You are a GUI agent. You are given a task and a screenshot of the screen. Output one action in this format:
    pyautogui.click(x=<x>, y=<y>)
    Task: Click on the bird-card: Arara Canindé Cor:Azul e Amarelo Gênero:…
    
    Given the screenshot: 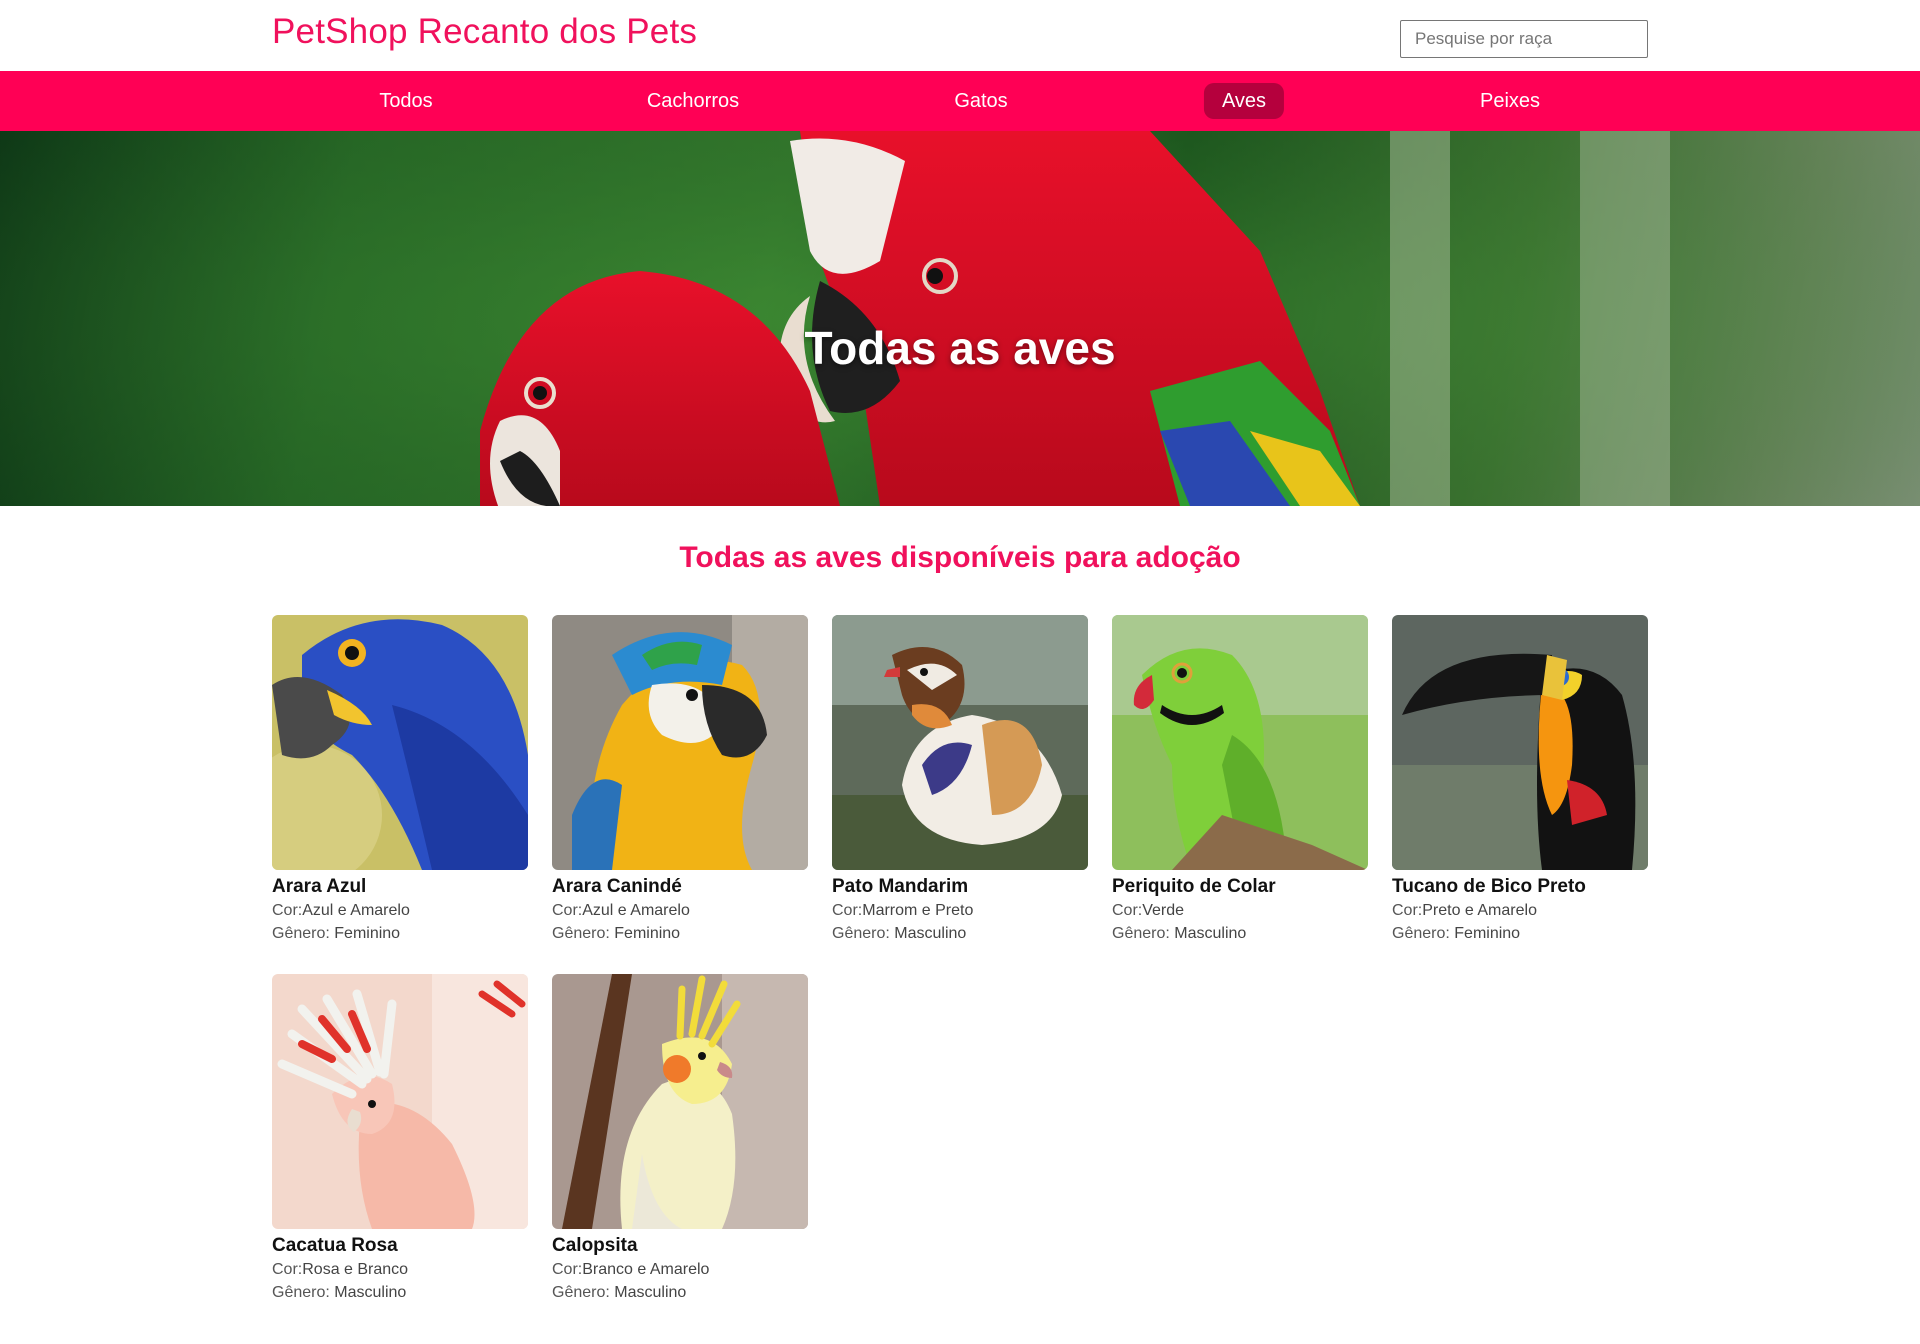 What is the action you would take?
    pyautogui.click(x=680, y=780)
    